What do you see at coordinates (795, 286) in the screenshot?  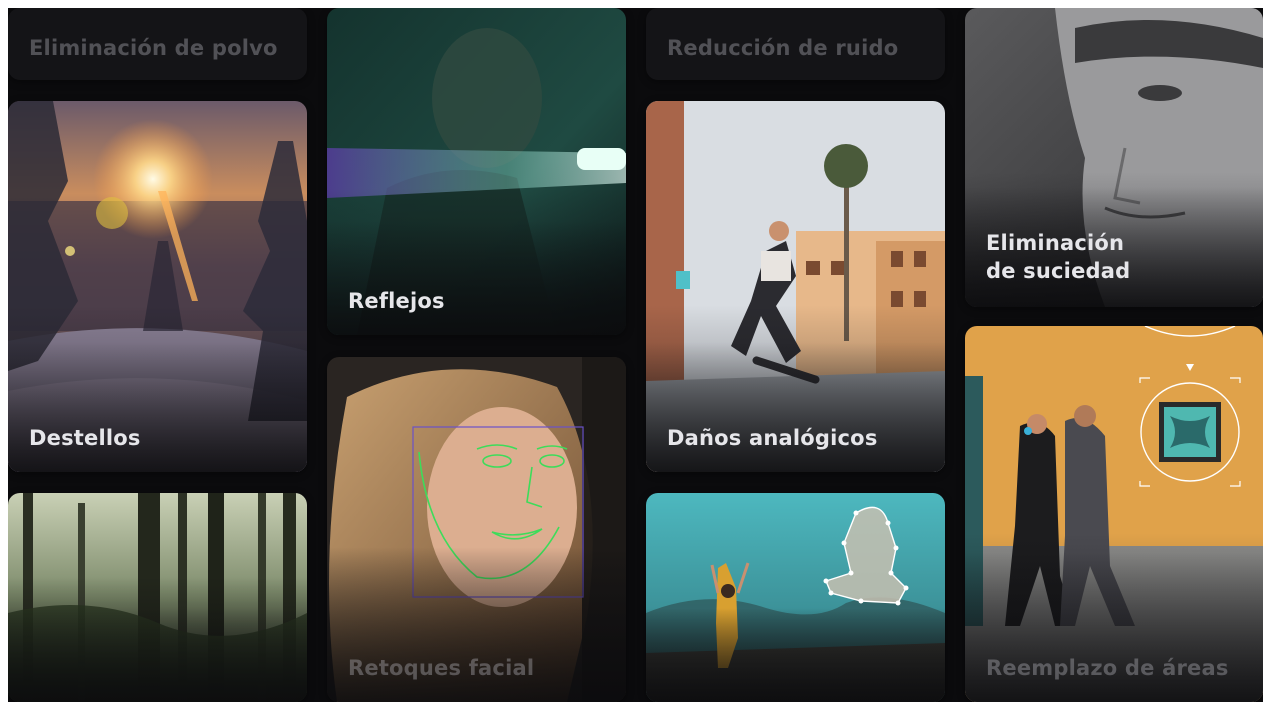 I see `card-analog-damage: Daños analógicos` at bounding box center [795, 286].